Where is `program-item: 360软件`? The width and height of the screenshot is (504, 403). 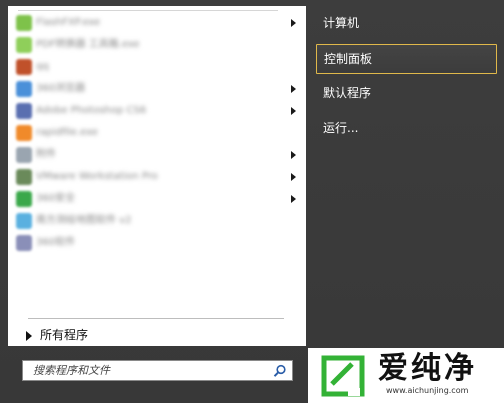
program-item: 360软件 is located at coordinates (157, 243).